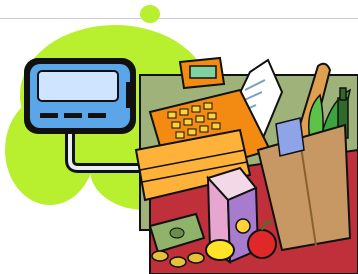 This screenshot has height=274, width=358. What do you see at coordinates (290, 137) in the screenshot?
I see `box-icon` at bounding box center [290, 137].